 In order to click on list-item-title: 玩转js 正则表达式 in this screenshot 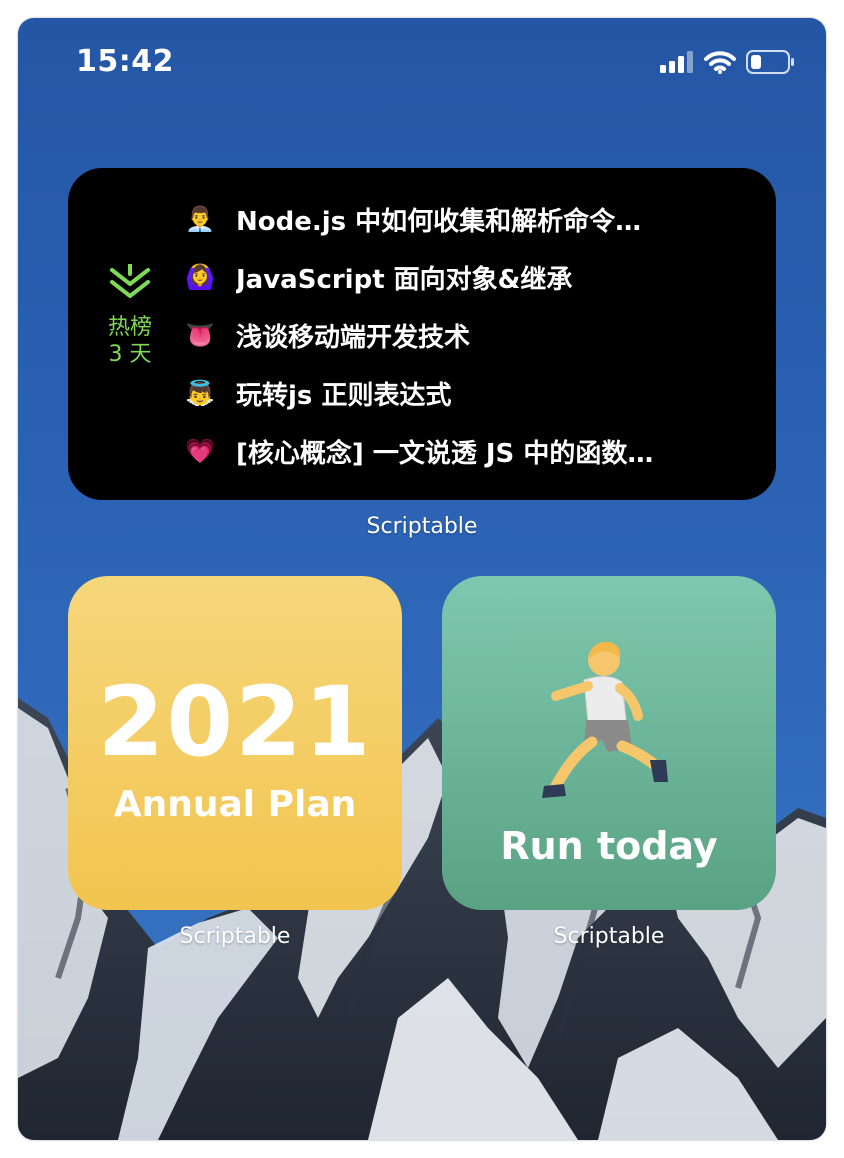, I will do `click(344, 395)`.